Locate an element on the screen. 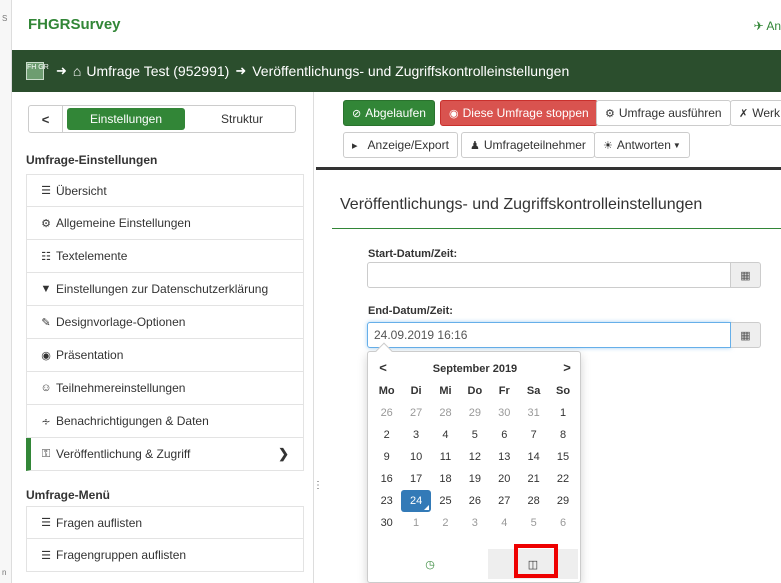  home-icon: ⌂ is located at coordinates (77, 71).